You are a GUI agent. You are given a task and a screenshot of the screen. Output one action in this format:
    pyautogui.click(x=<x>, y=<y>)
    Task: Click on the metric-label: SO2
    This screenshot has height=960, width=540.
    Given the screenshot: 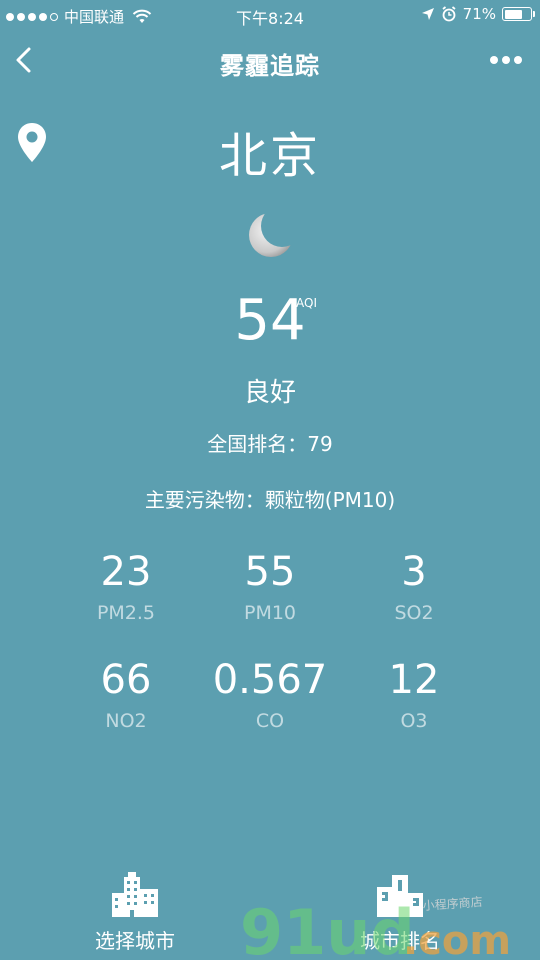 What is the action you would take?
    pyautogui.click(x=414, y=613)
    